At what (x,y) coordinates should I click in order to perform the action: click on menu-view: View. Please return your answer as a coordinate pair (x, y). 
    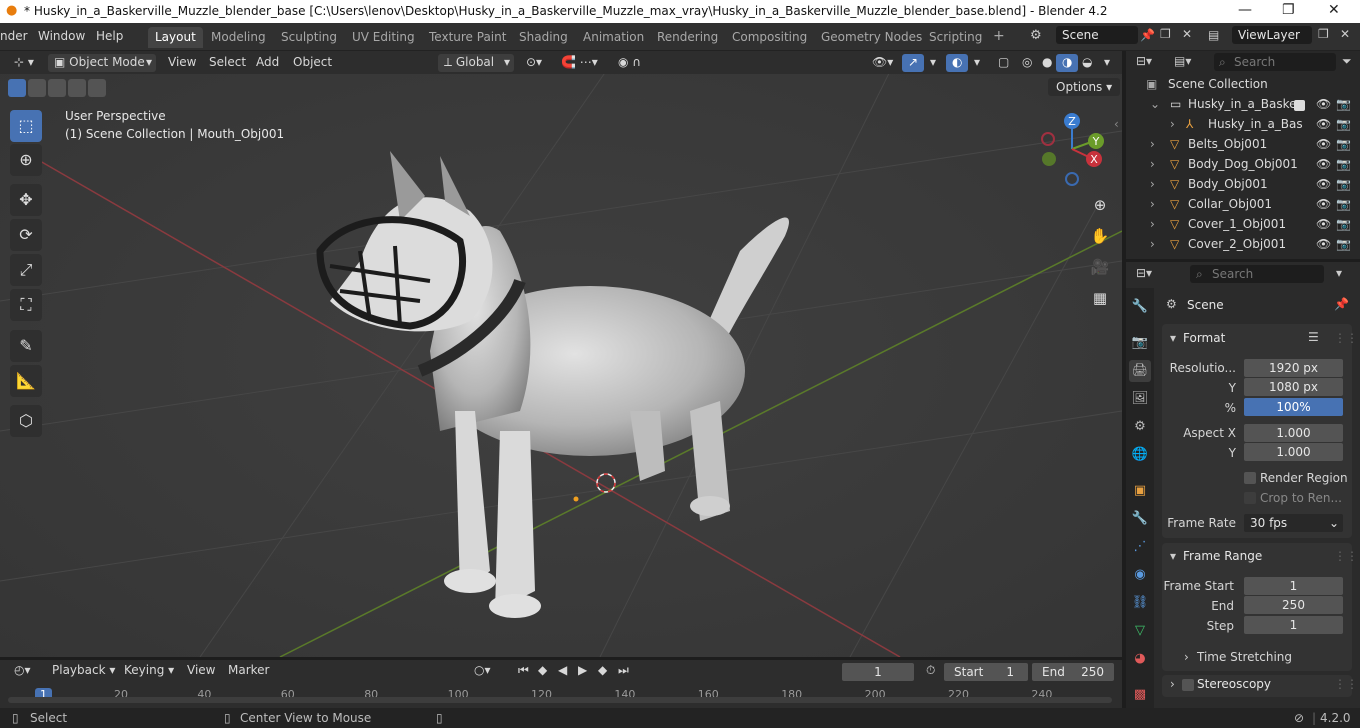
    Looking at the image, I should click on (182, 63).